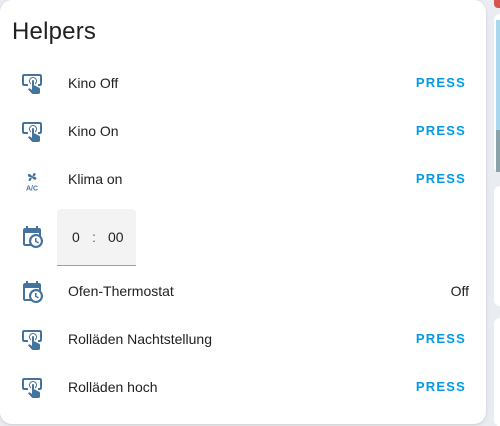 Image resolution: width=500 pixels, height=426 pixels. Describe the element at coordinates (459, 291) in the screenshot. I see `entity-state: Off` at that location.